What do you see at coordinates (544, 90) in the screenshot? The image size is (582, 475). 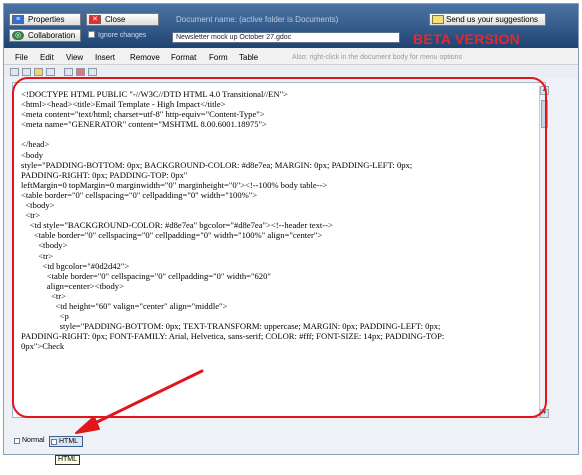 I see `scroll-up-icon: ▲` at bounding box center [544, 90].